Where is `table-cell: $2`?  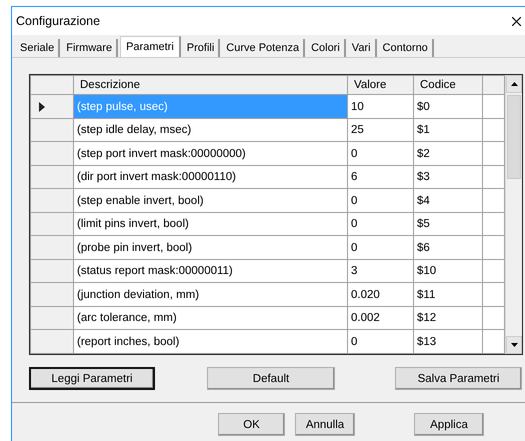 table-cell: $2 is located at coordinates (448, 154).